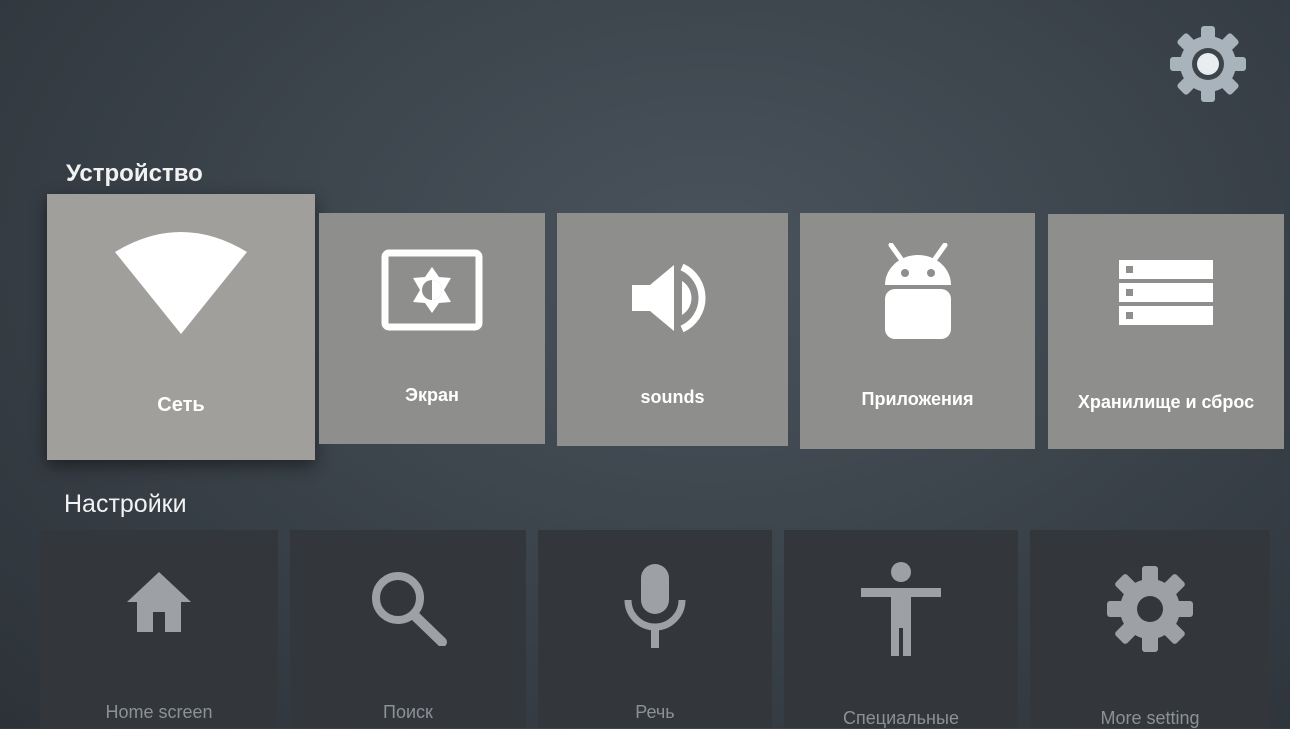 The width and height of the screenshot is (1290, 729). I want to click on tile-network: Сеть, so click(181, 327).